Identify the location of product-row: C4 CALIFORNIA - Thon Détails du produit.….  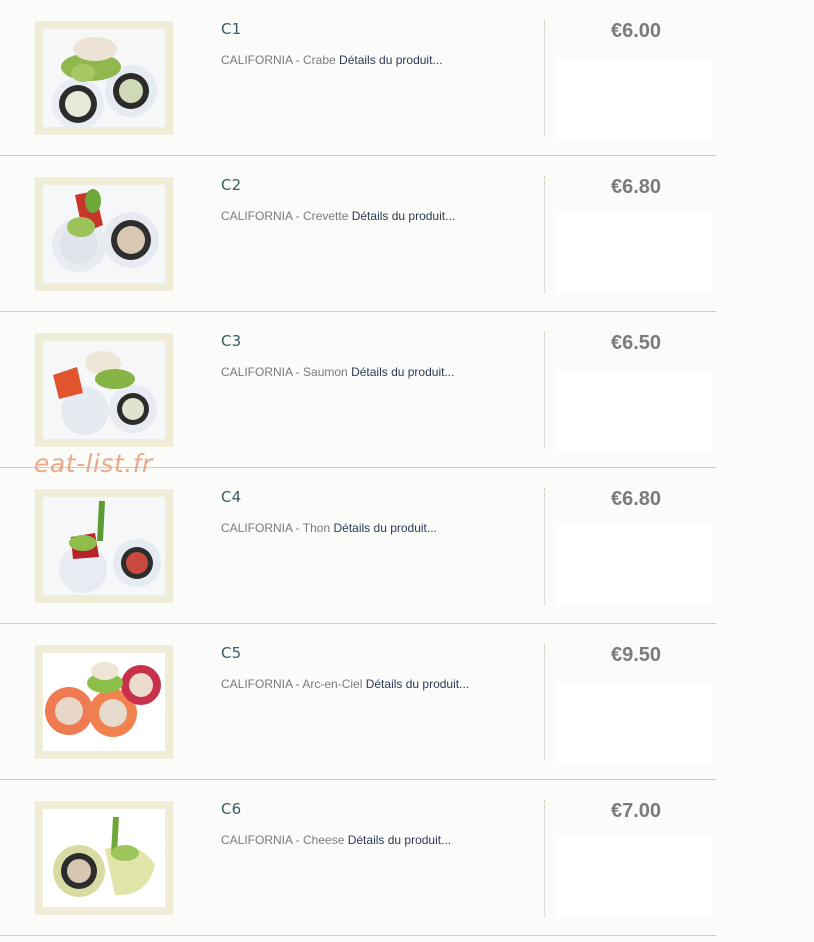
(358, 546).